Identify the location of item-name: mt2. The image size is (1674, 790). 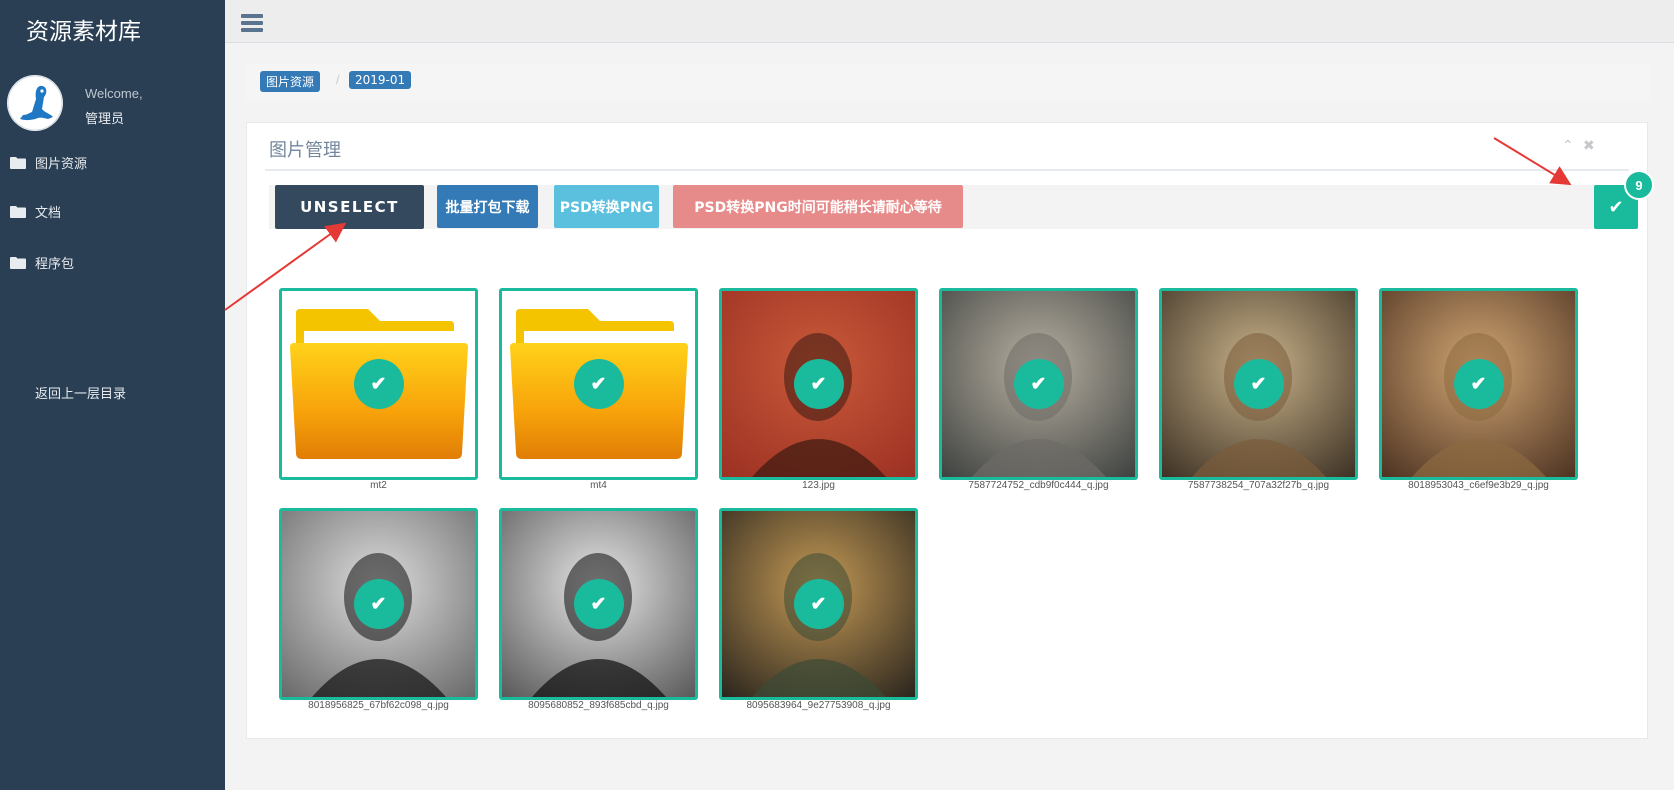
(378, 485).